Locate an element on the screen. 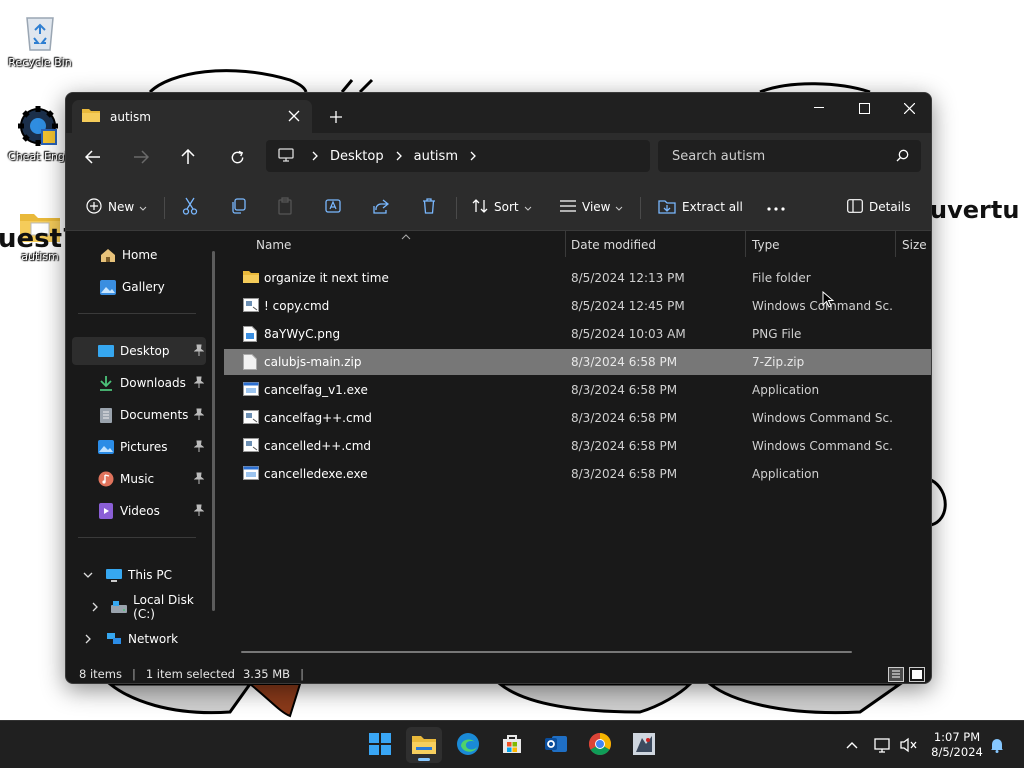 The image size is (1024, 768). new-button: New is located at coordinates (116, 207).